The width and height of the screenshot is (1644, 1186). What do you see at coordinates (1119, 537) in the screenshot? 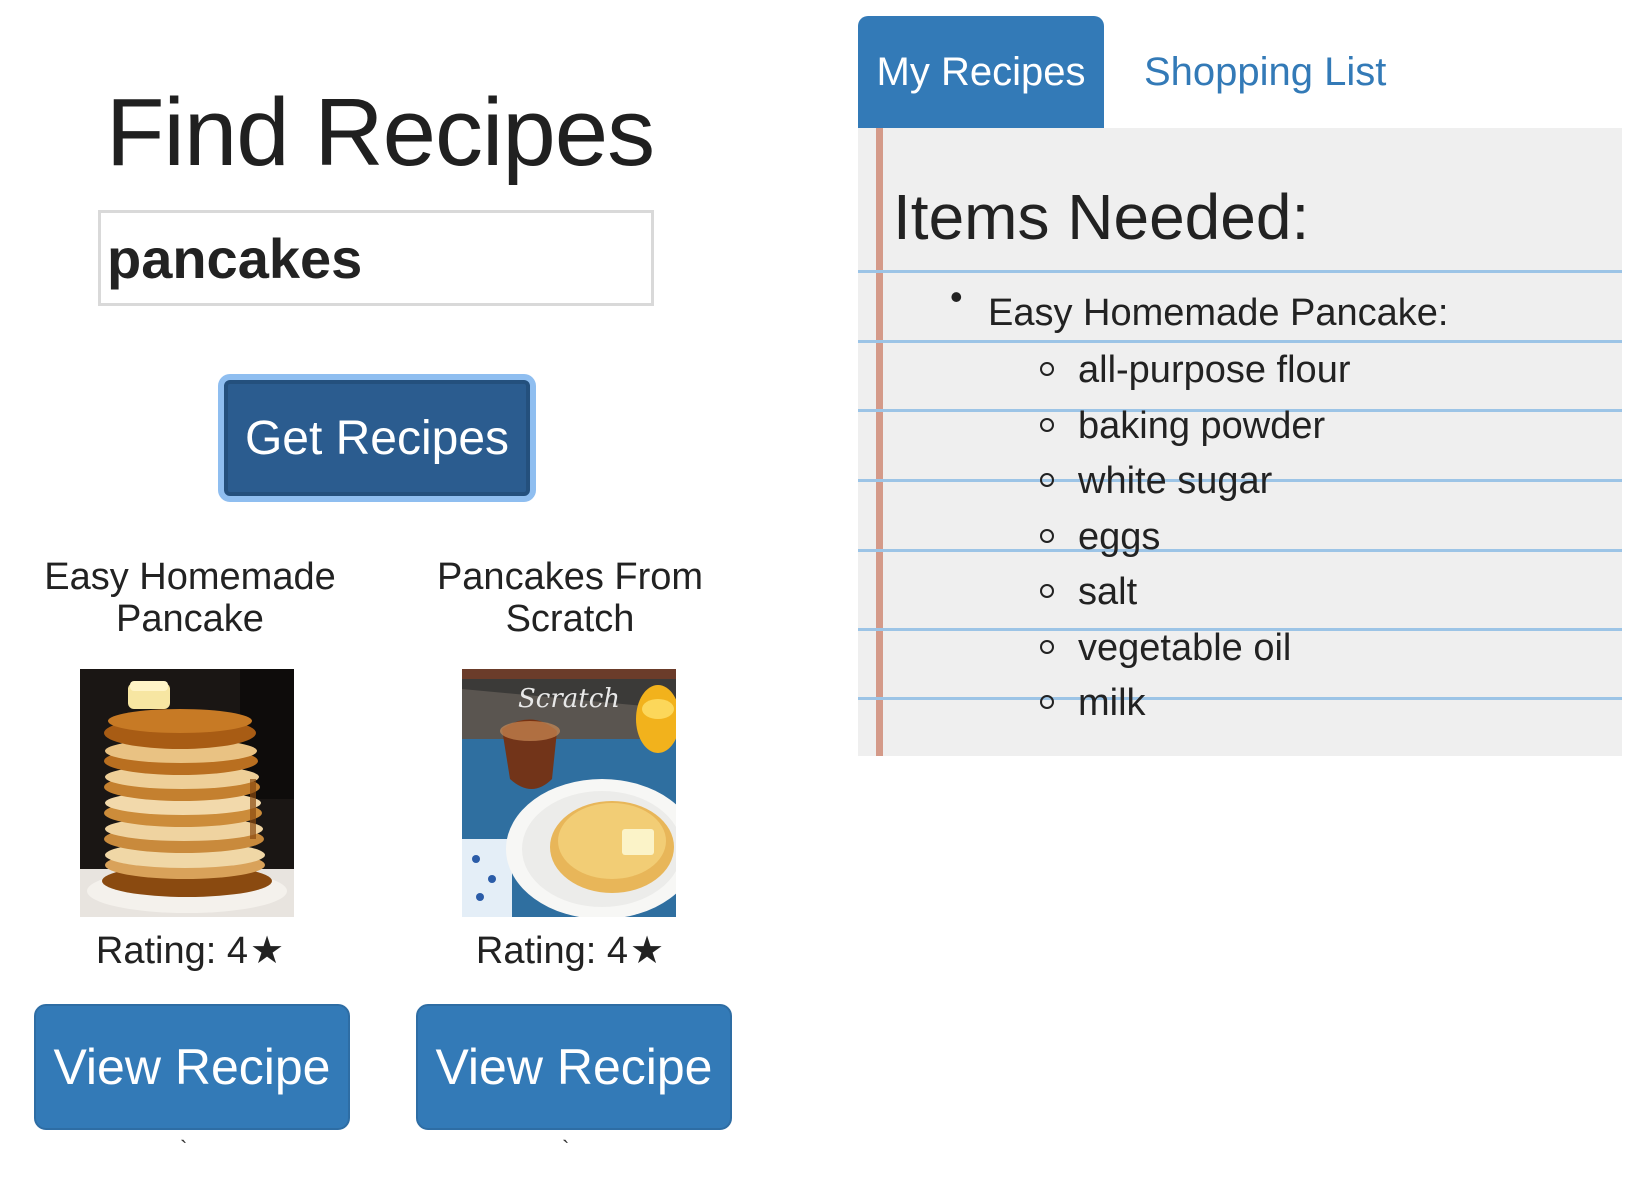
I see `ingredient-label: eggs` at bounding box center [1119, 537].